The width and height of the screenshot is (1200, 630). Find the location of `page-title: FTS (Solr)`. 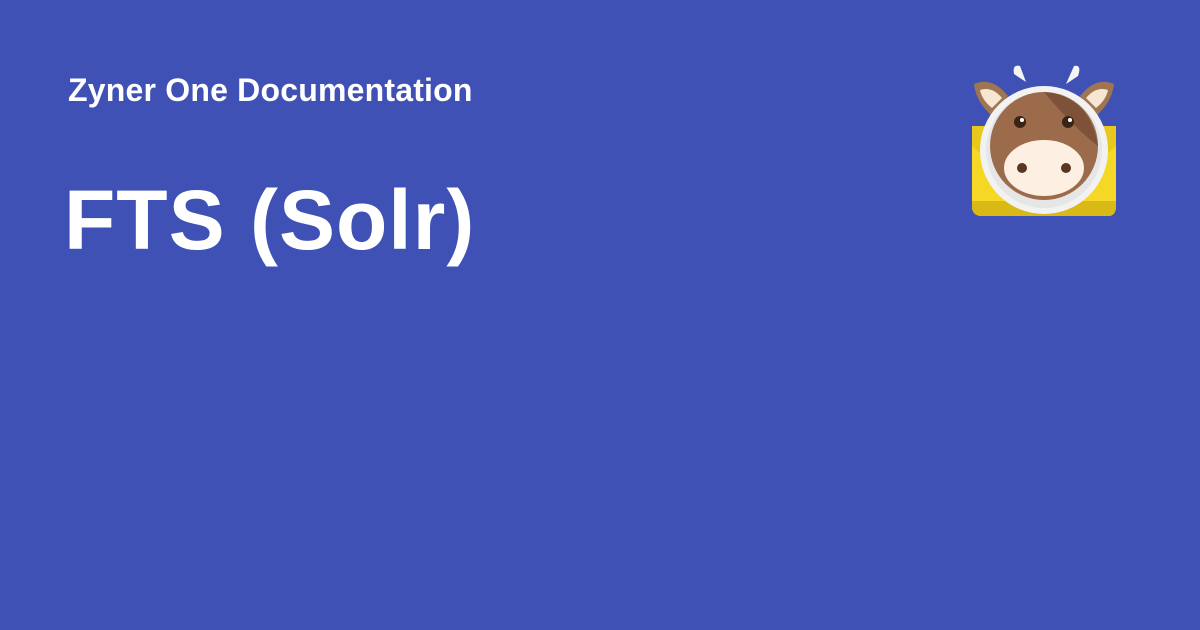

page-title: FTS (Solr) is located at coordinates (270, 220).